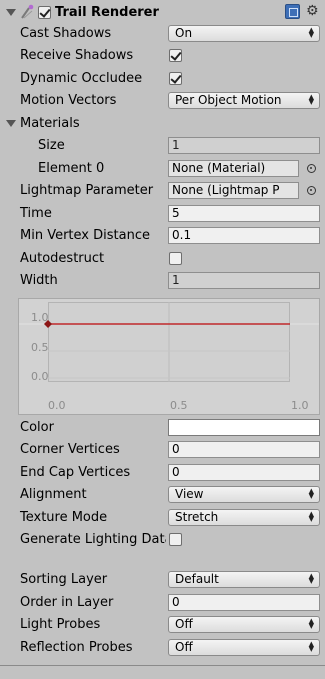 The height and width of the screenshot is (679, 325). Describe the element at coordinates (184, 624) in the screenshot. I see `light-probes-value: Off` at that location.